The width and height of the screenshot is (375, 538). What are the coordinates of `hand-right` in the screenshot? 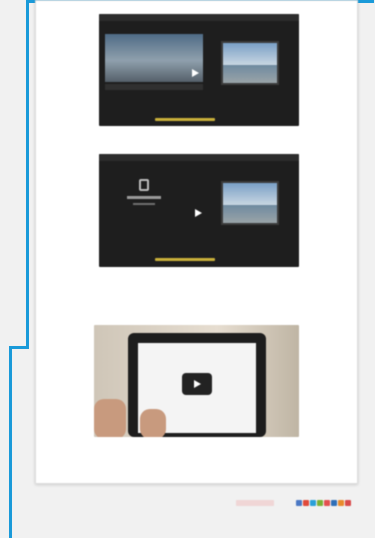 It's located at (153, 423).